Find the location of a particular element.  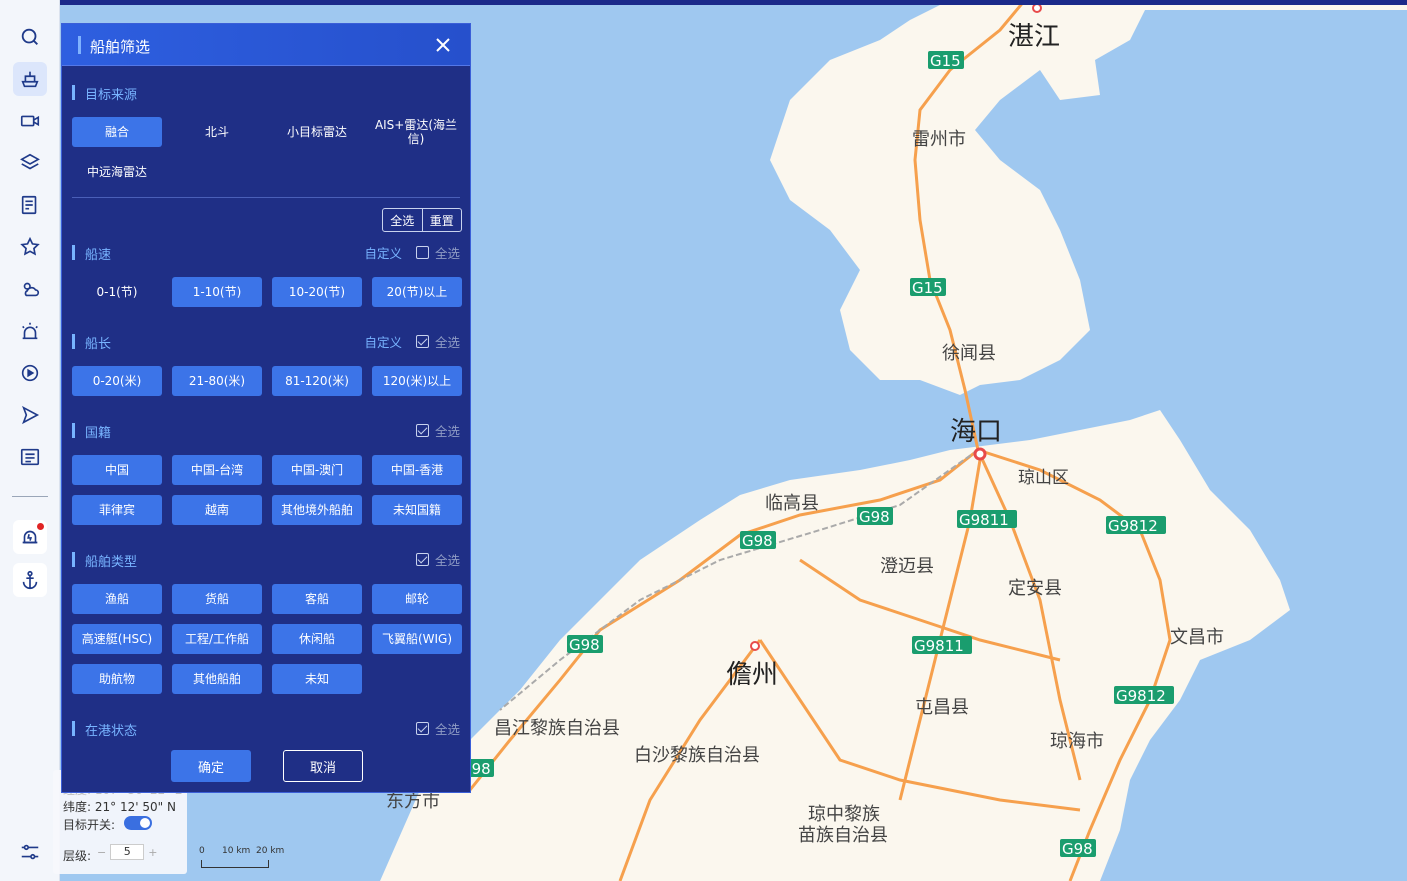

top-bar is located at coordinates (703, 2).